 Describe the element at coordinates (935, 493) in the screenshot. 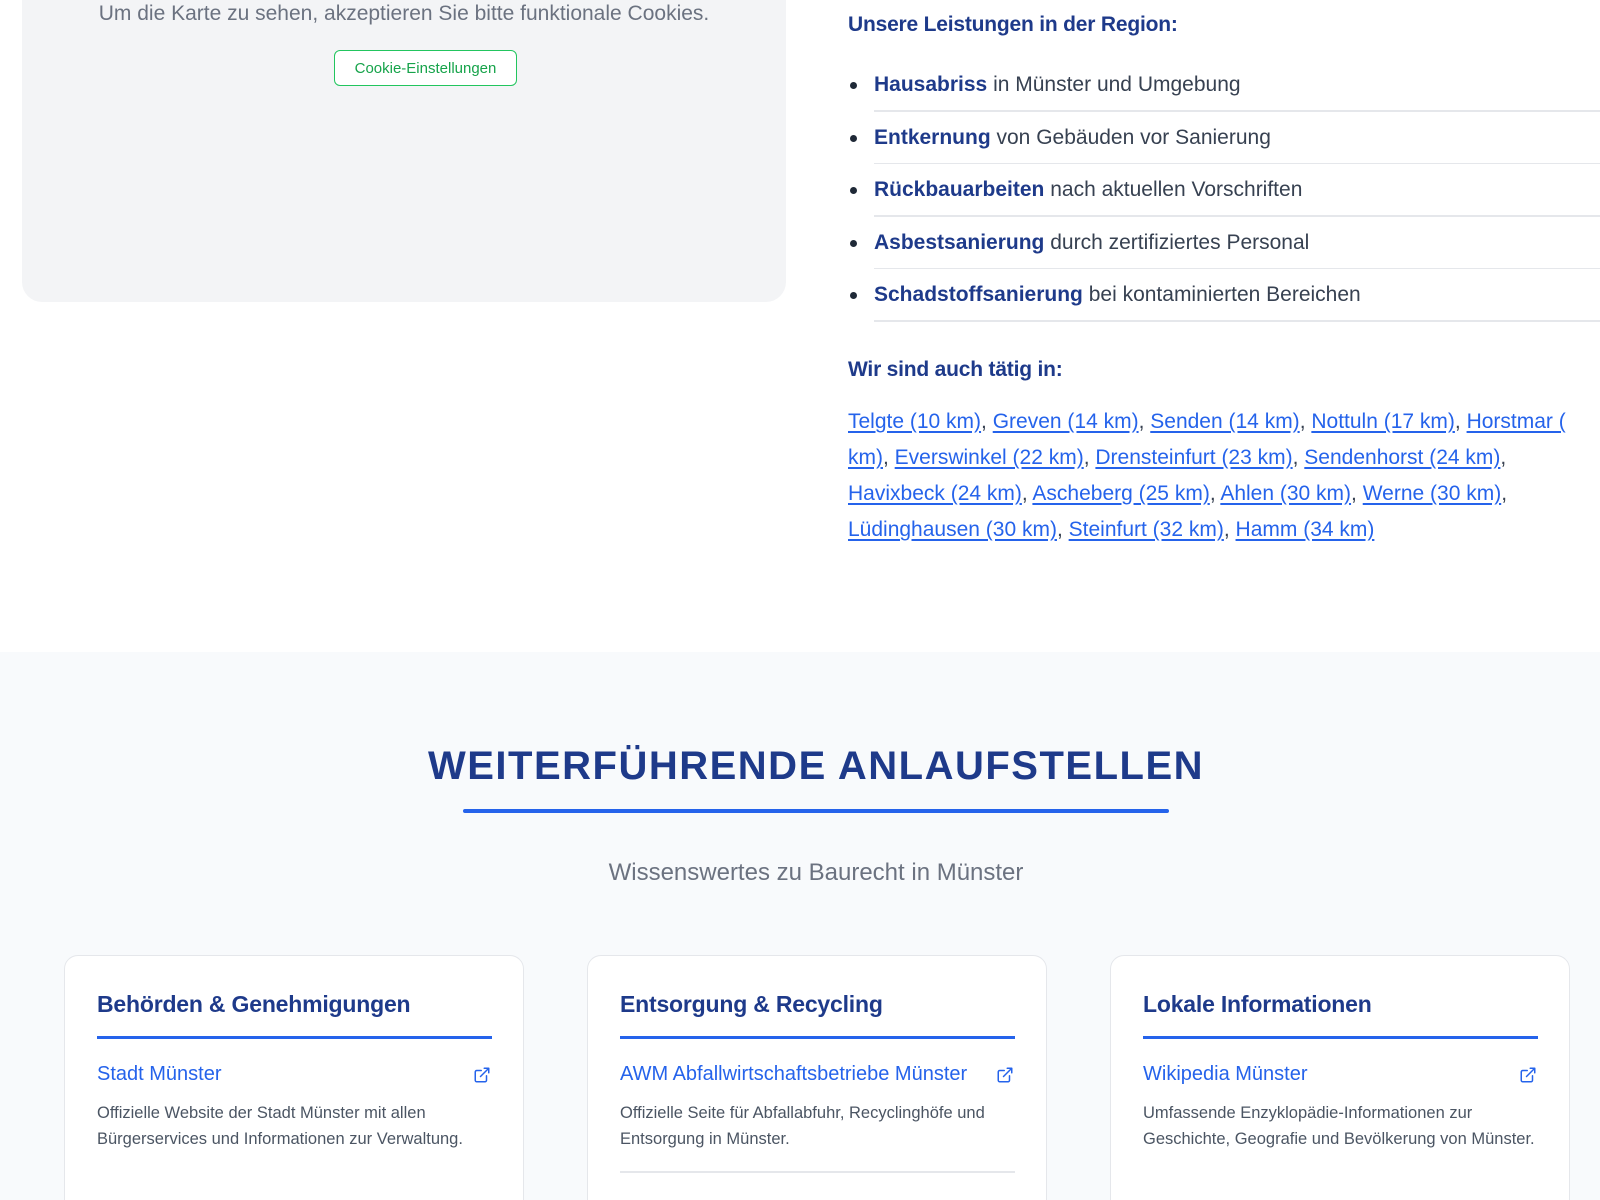

I see `town-link-havixbeck: Havixbeck (24 km)` at that location.